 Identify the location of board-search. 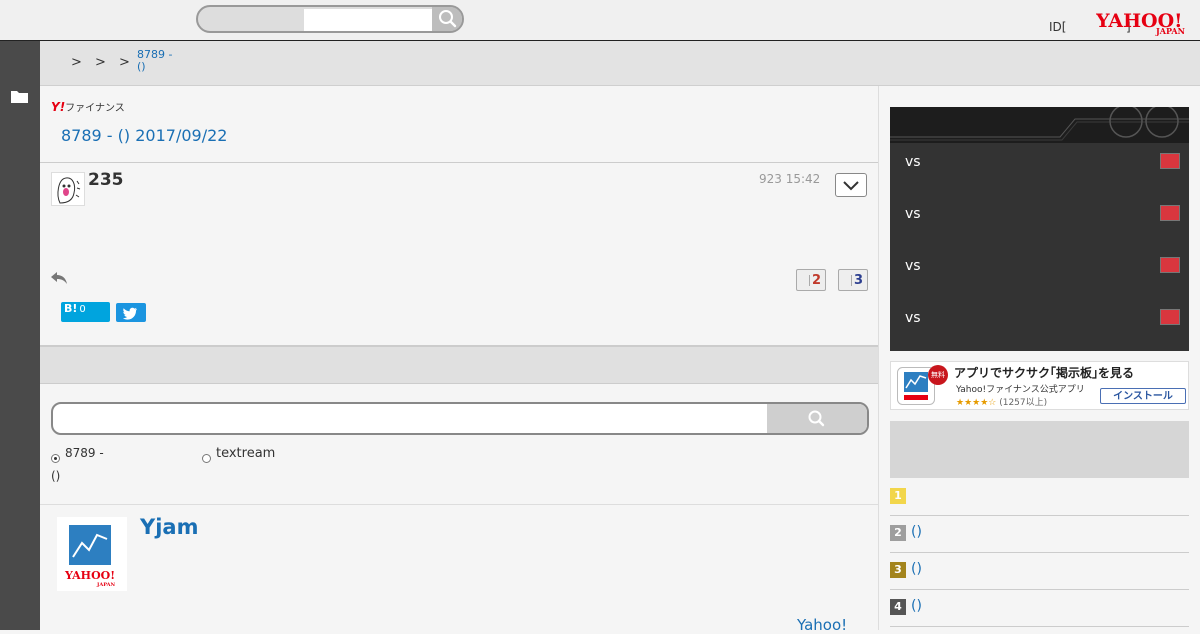
(460, 418).